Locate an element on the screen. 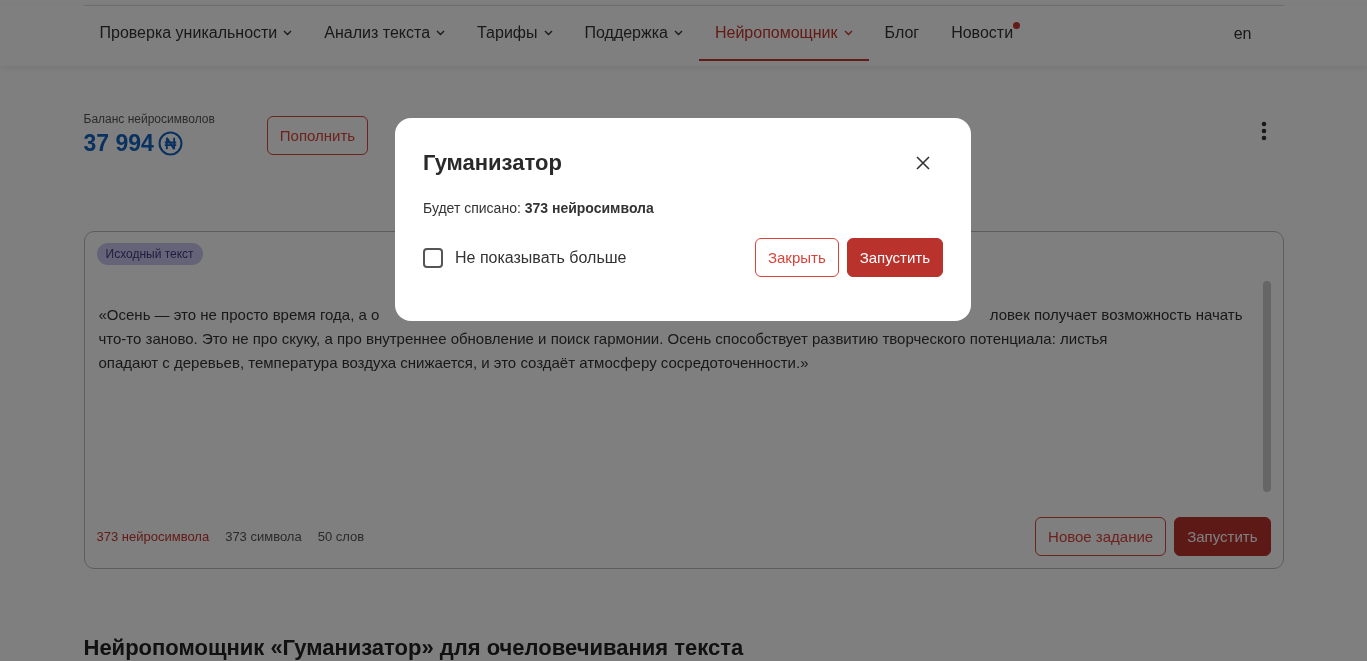 This screenshot has width=1367, height=661. nav-tab: Нейропомощник is located at coordinates (783, 33).